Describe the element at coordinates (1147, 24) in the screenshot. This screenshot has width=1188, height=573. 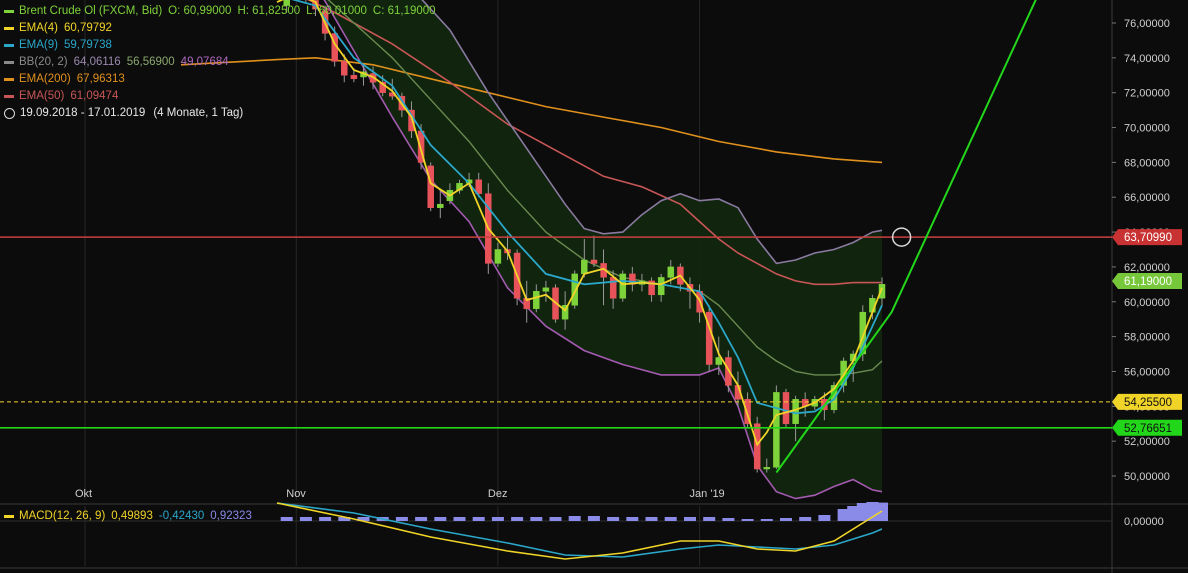
I see `y-tick-label: 76,00000` at that location.